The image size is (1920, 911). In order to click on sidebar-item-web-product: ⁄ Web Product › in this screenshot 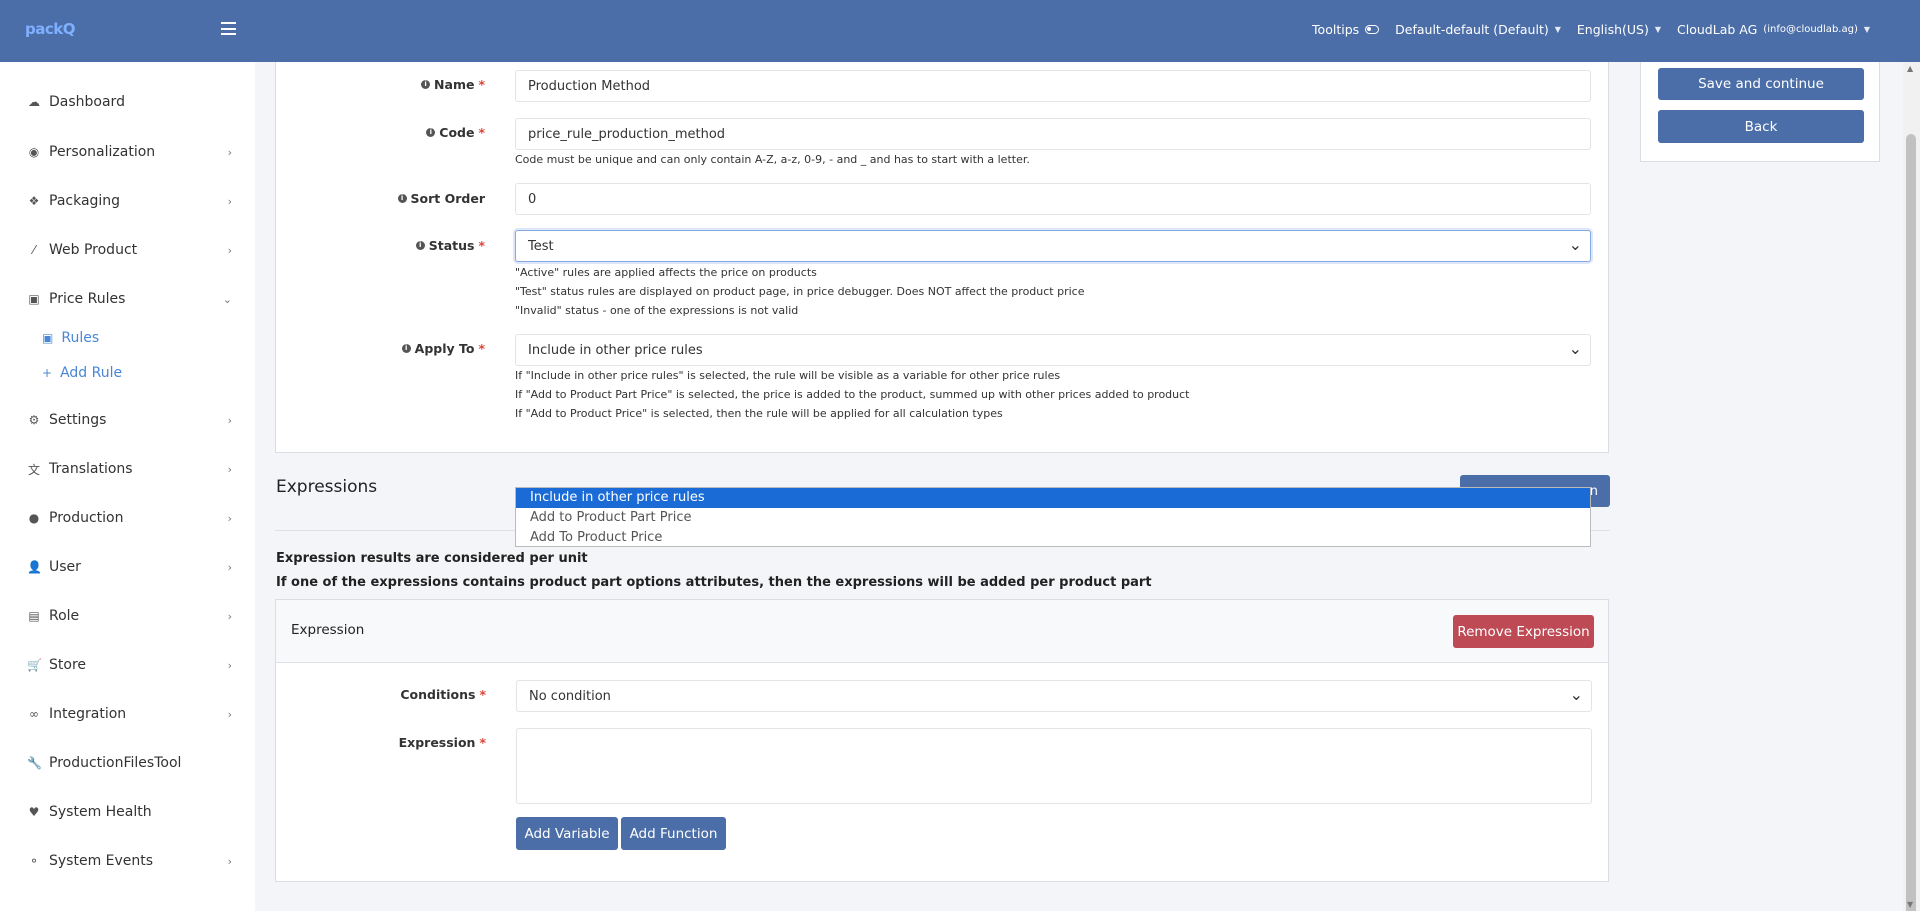, I will do `click(129, 250)`.